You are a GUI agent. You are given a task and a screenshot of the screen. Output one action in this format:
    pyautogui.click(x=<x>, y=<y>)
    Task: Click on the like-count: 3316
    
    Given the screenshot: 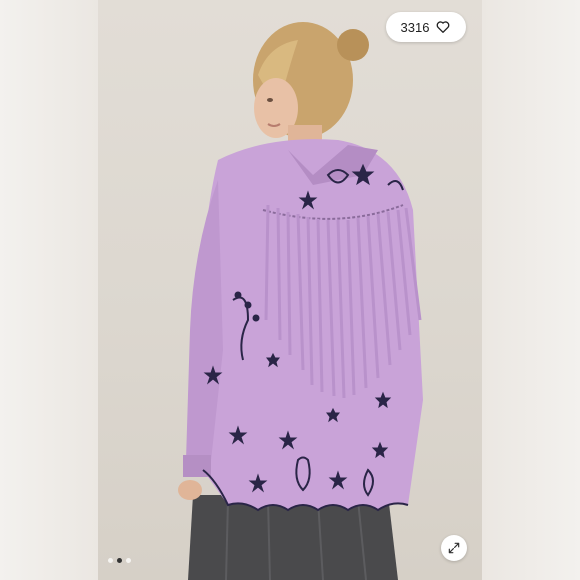 What is the action you would take?
    pyautogui.click(x=415, y=27)
    